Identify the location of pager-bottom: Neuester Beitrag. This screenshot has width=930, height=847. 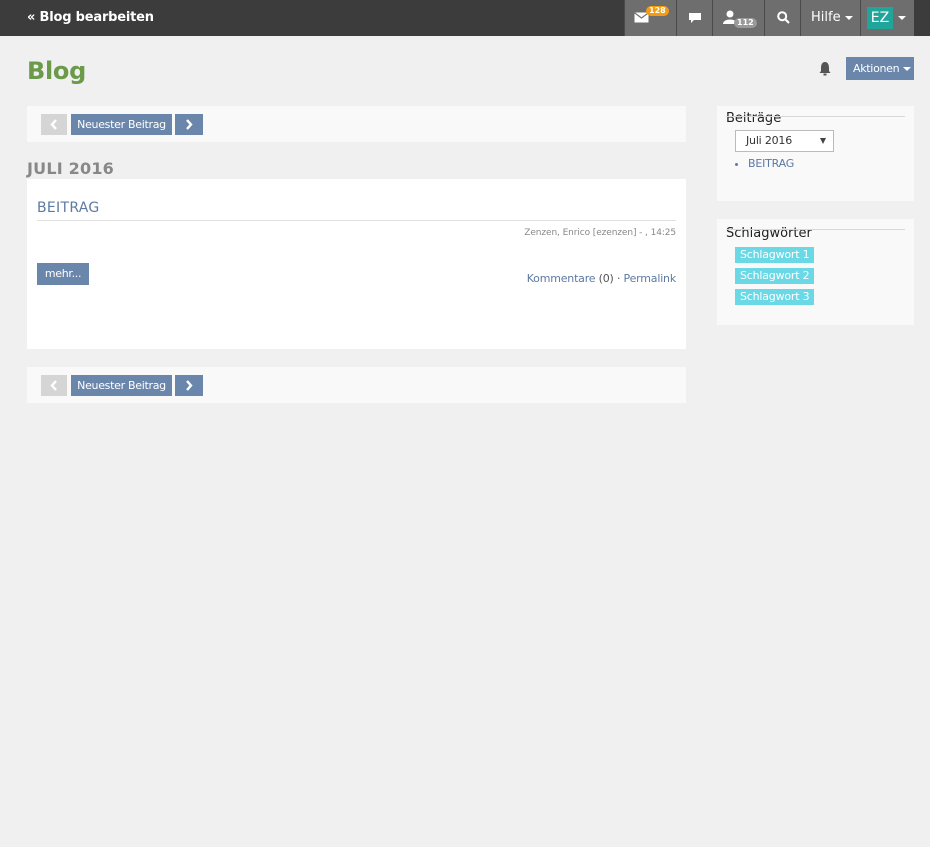
(356, 385).